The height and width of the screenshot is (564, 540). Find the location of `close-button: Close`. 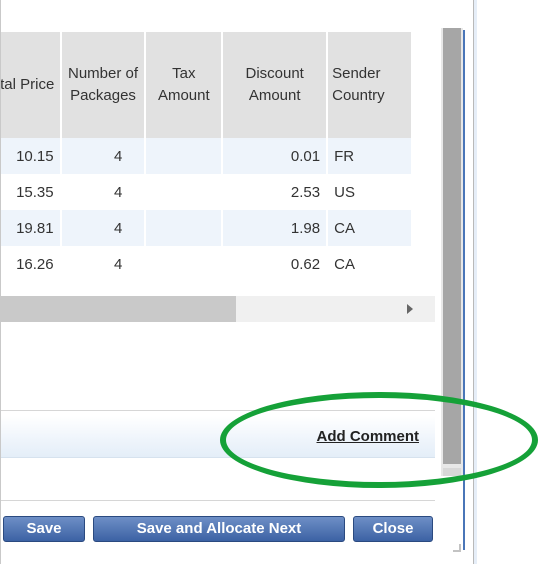

close-button: Close is located at coordinates (393, 529).